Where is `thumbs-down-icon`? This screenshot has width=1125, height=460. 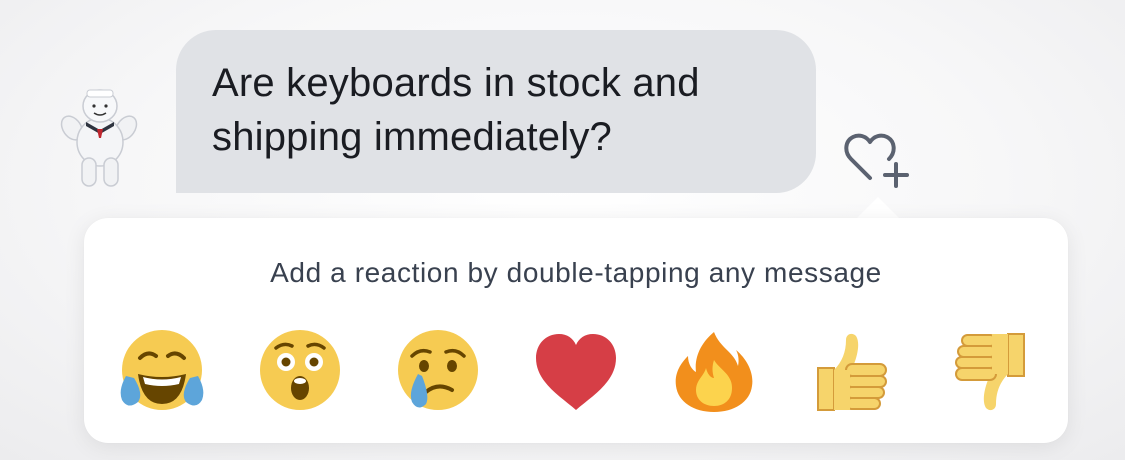 thumbs-down-icon is located at coordinates (990, 372).